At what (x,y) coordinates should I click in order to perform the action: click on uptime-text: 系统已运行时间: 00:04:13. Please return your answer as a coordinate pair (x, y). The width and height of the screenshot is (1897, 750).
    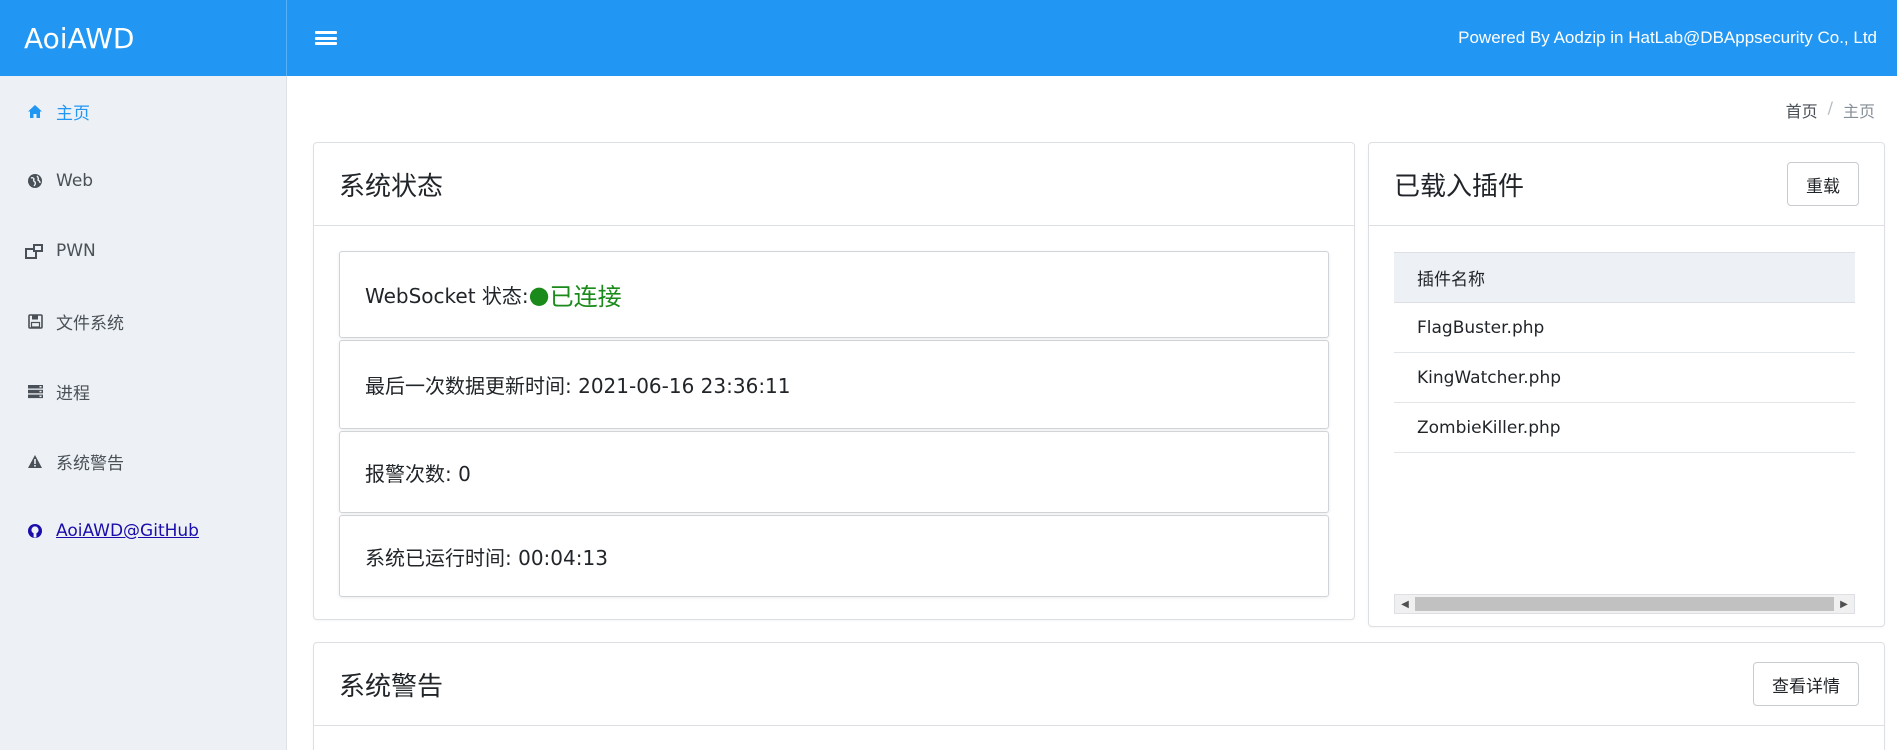
    Looking at the image, I should click on (486, 557).